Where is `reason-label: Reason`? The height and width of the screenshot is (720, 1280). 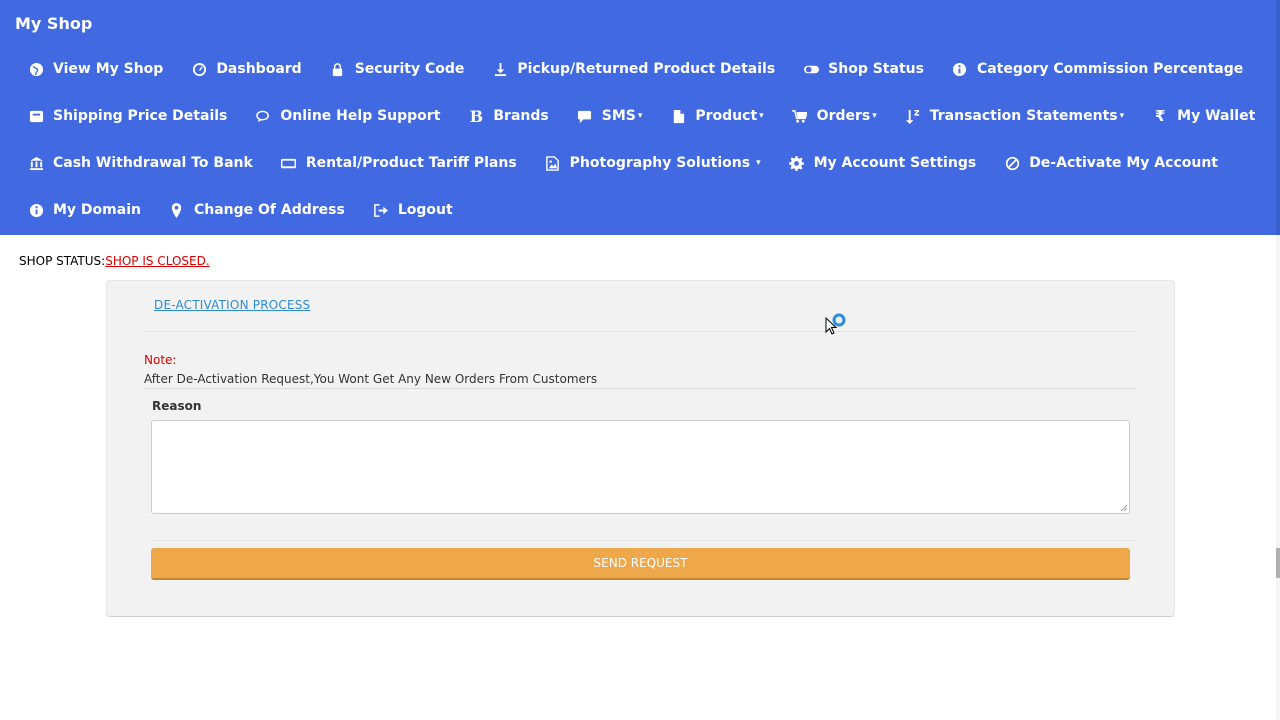 reason-label: Reason is located at coordinates (177, 406).